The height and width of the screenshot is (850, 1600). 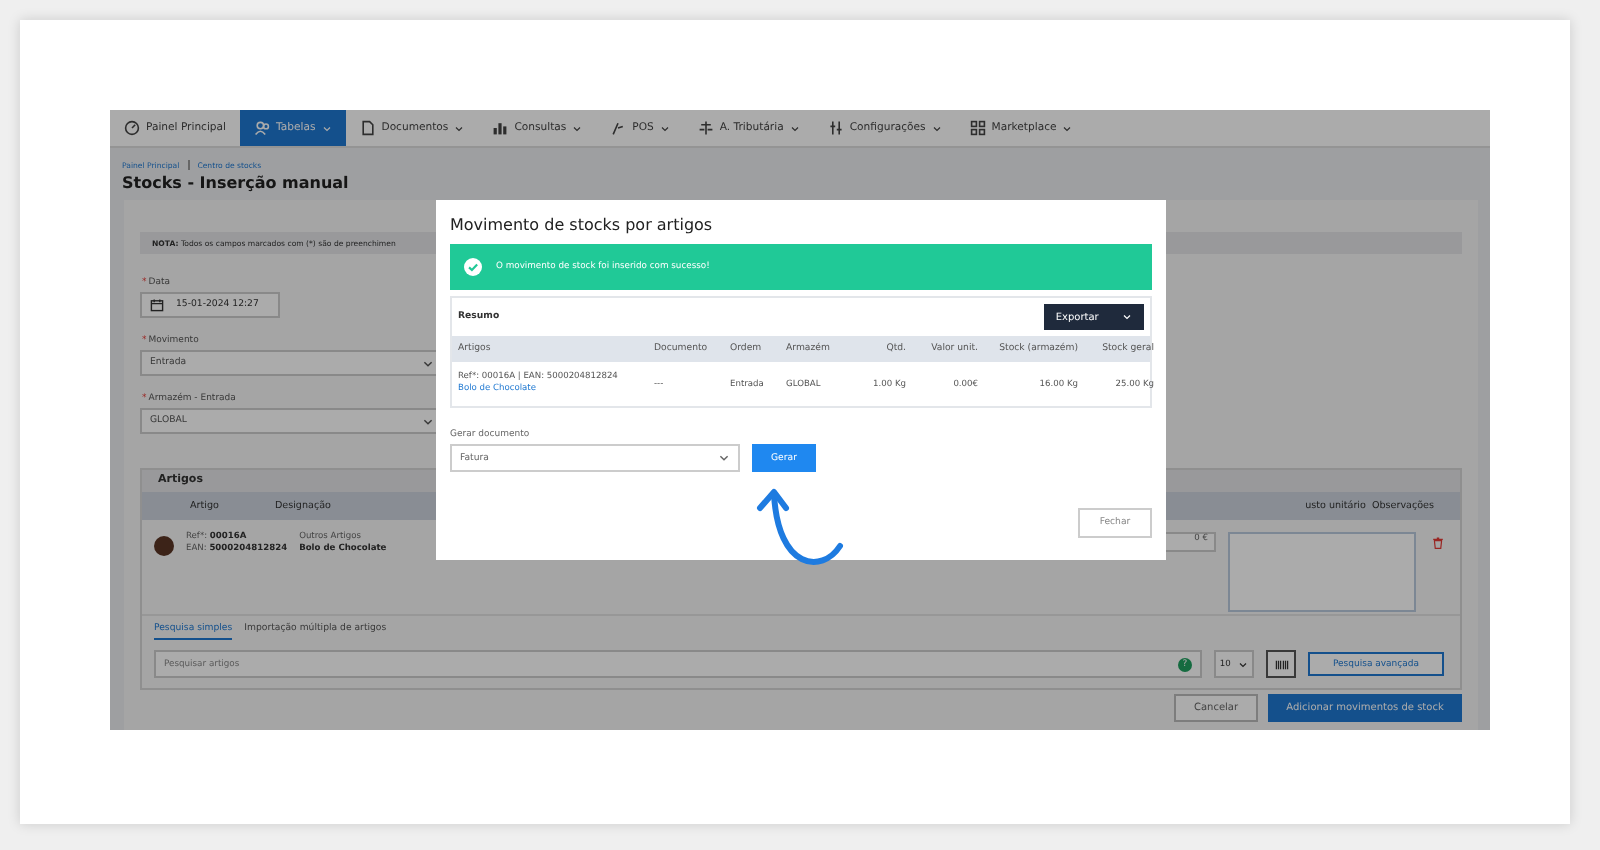 What do you see at coordinates (132, 128) in the screenshot?
I see `gauge-icon` at bounding box center [132, 128].